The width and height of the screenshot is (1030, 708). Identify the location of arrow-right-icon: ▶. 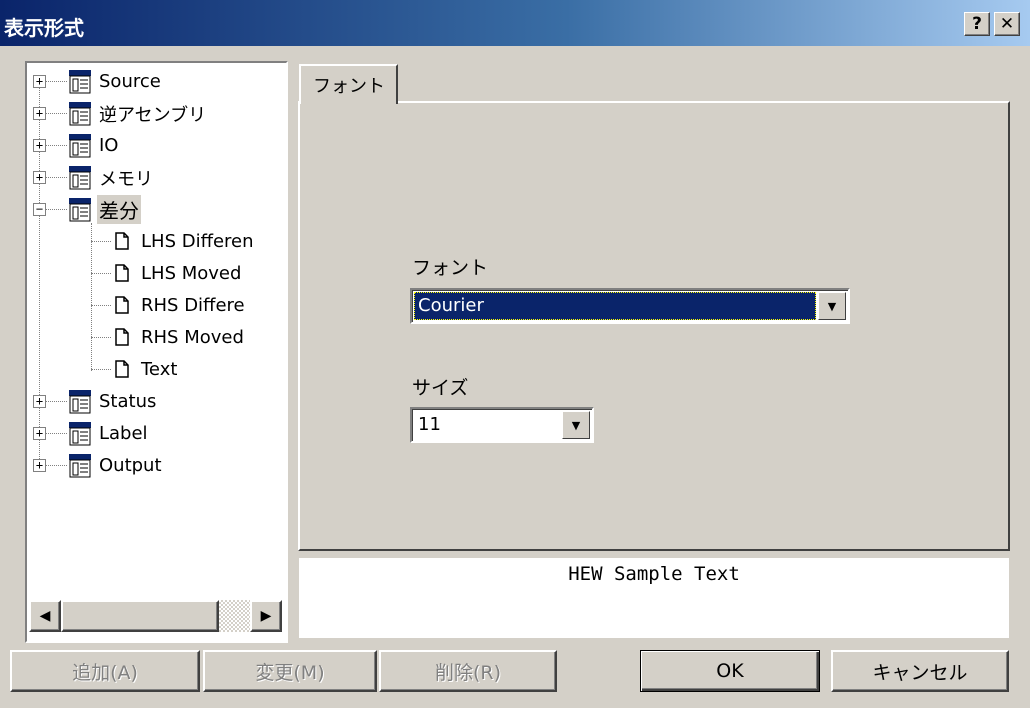
(266, 616).